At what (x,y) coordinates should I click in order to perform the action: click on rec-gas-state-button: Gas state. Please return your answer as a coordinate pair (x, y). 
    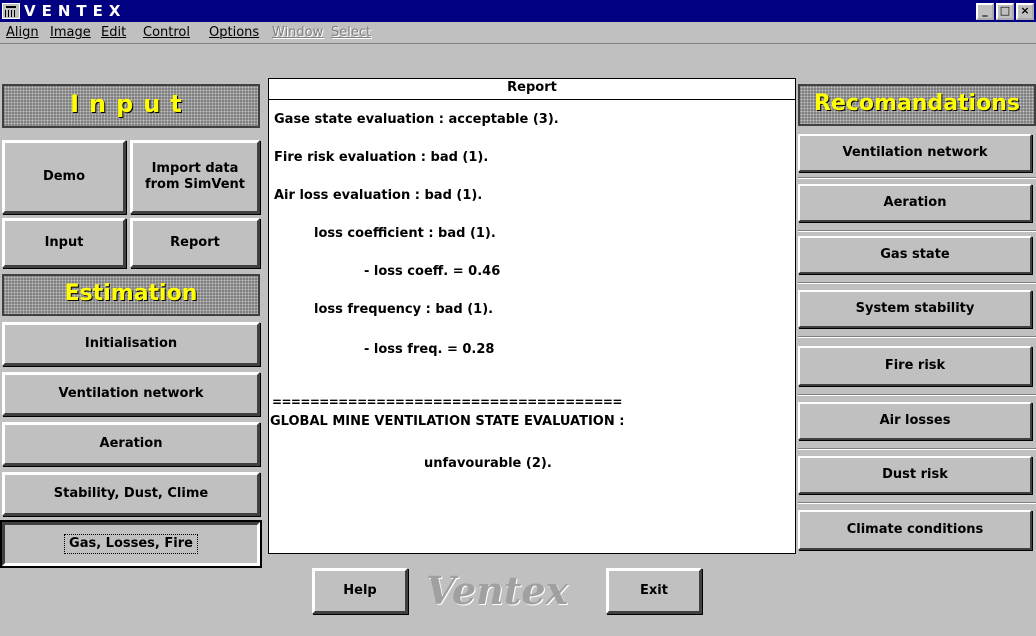
    Looking at the image, I should click on (915, 255).